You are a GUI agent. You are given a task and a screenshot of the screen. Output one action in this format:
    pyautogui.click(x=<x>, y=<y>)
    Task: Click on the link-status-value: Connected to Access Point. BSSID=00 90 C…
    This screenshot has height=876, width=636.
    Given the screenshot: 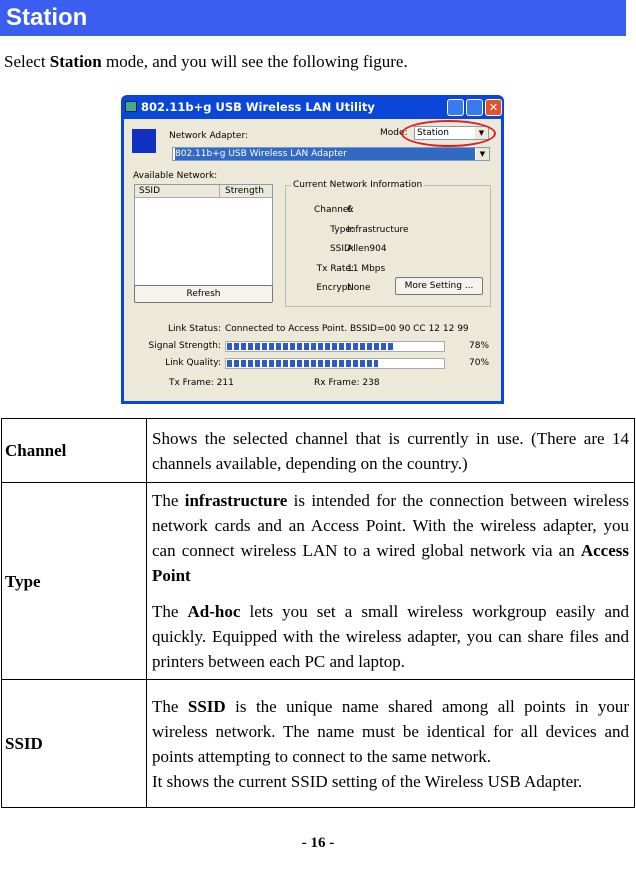 What is the action you would take?
    pyautogui.click(x=347, y=329)
    